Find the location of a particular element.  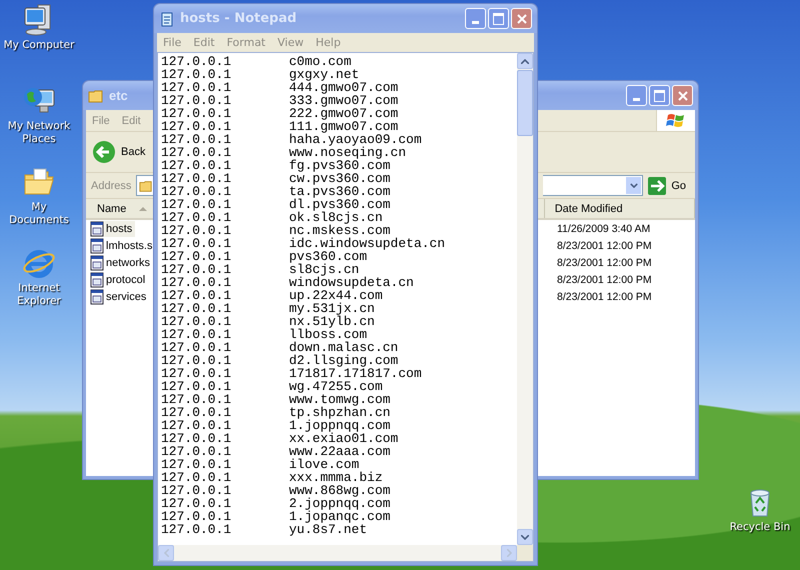

file-list-entry: lmhosts.s is located at coordinates (123, 246).